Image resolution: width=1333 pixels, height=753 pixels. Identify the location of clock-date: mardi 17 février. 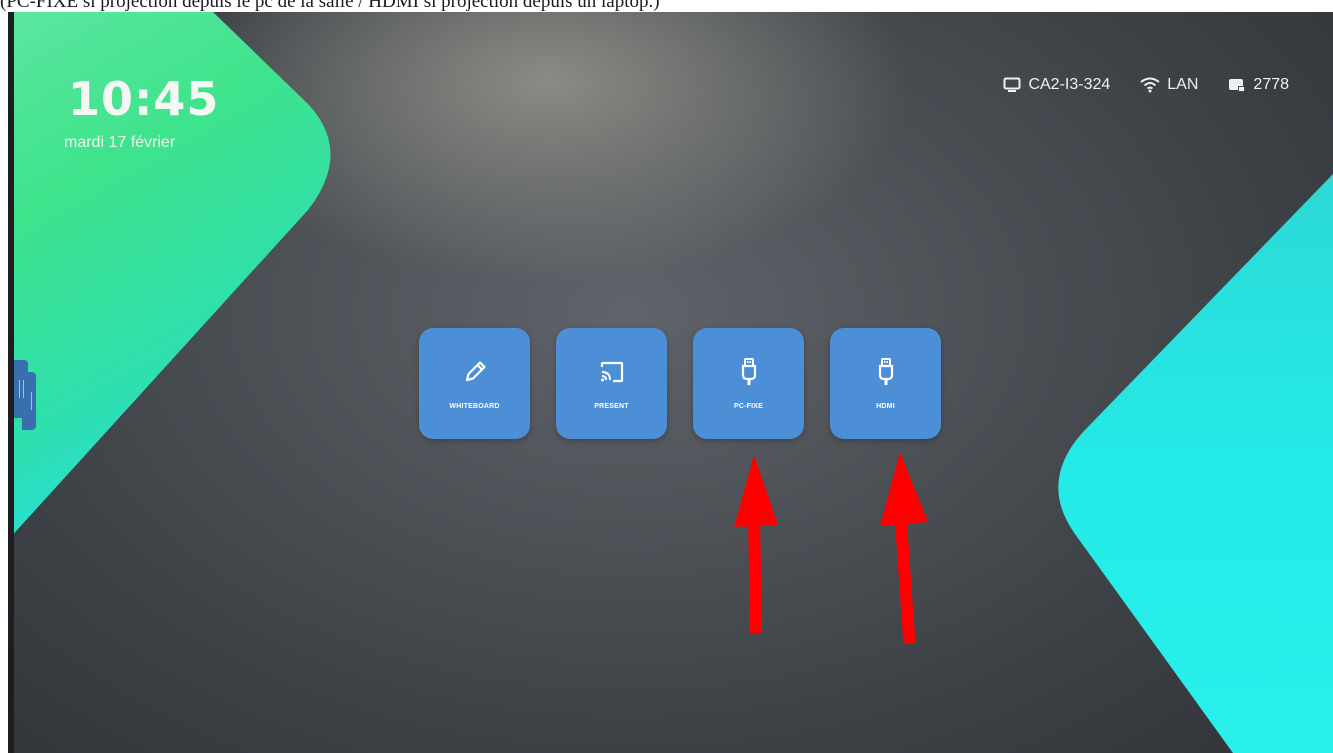
(120, 142).